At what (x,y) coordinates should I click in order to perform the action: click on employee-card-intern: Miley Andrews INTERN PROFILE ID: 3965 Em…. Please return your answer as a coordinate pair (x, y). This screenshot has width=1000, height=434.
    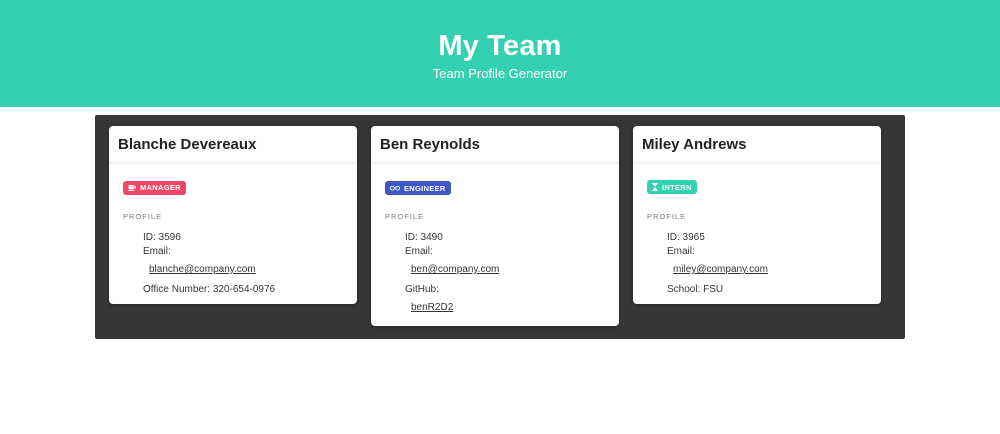
    Looking at the image, I should click on (757, 215).